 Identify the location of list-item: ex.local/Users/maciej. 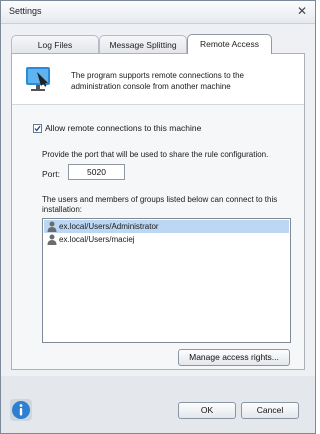
(166, 239).